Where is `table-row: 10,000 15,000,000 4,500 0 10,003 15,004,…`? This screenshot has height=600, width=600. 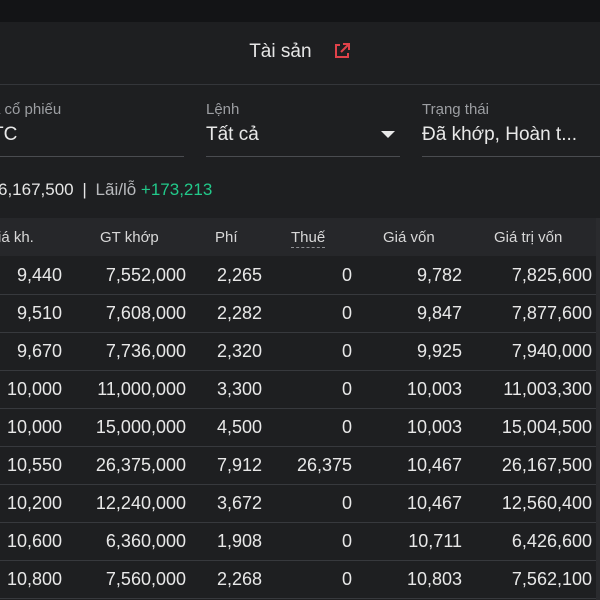 table-row: 10,000 15,000,000 4,500 0 10,003 15,004,… is located at coordinates (300, 427).